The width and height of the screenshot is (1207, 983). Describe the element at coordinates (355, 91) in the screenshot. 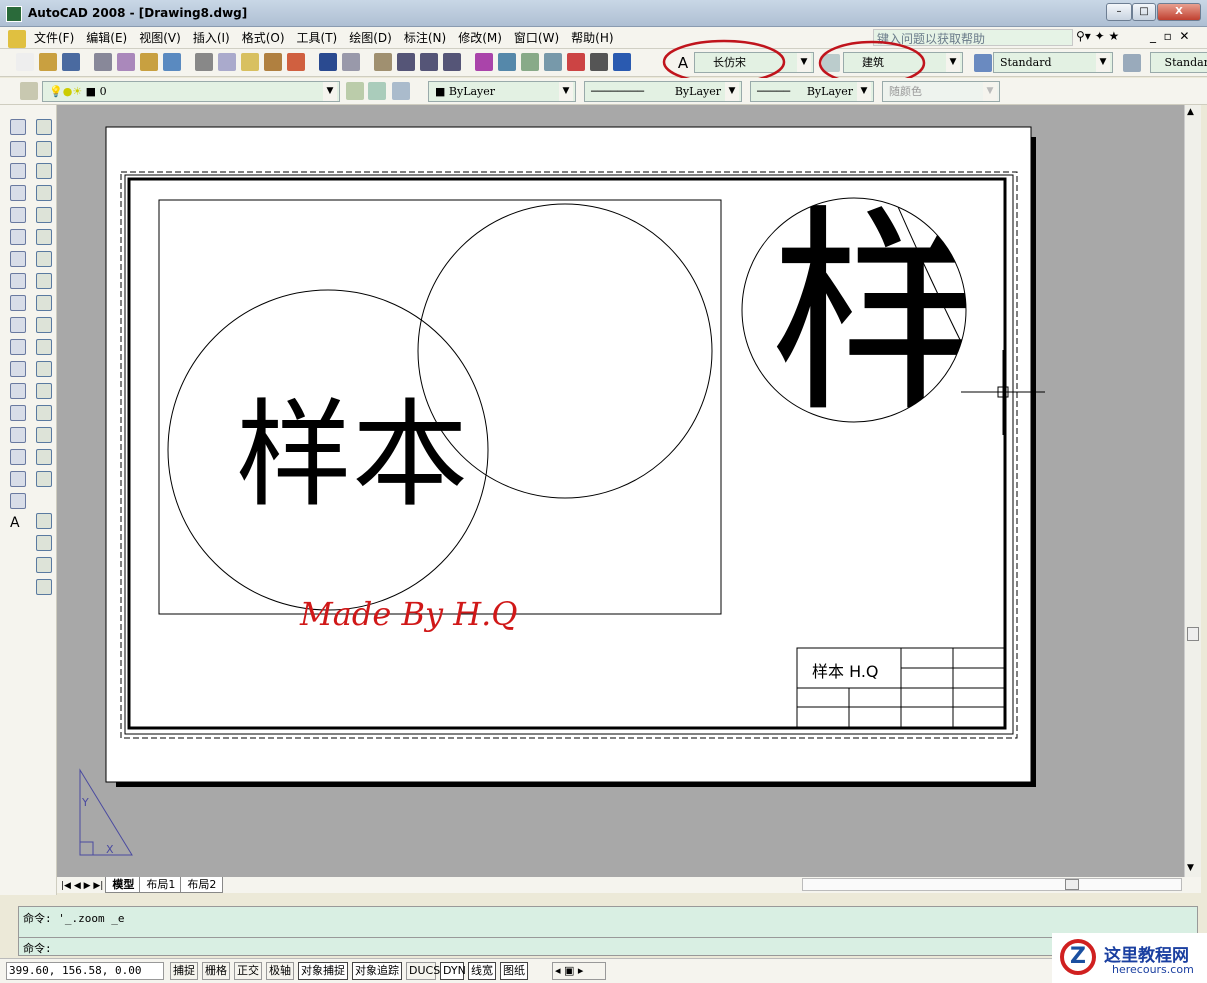

I see `make-object-layer-current-icon` at that location.